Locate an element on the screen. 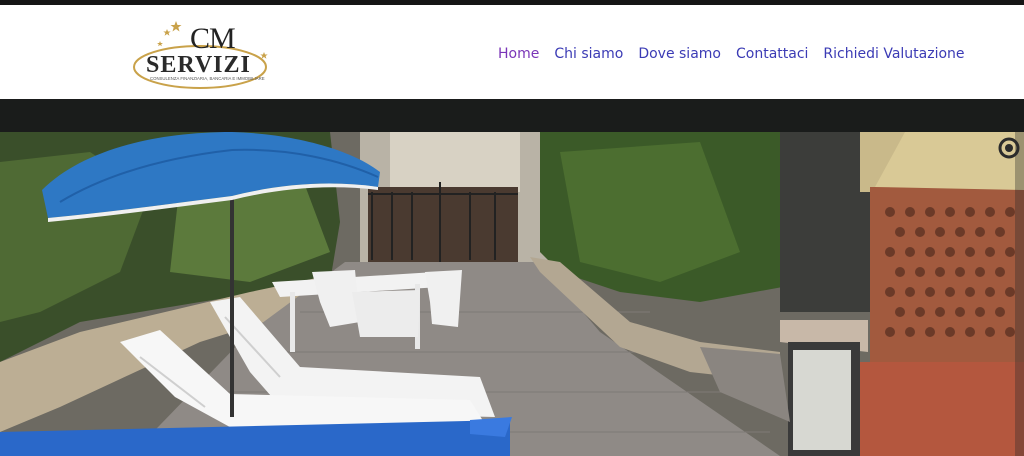  logo-name: SERVIZI is located at coordinates (198, 65).